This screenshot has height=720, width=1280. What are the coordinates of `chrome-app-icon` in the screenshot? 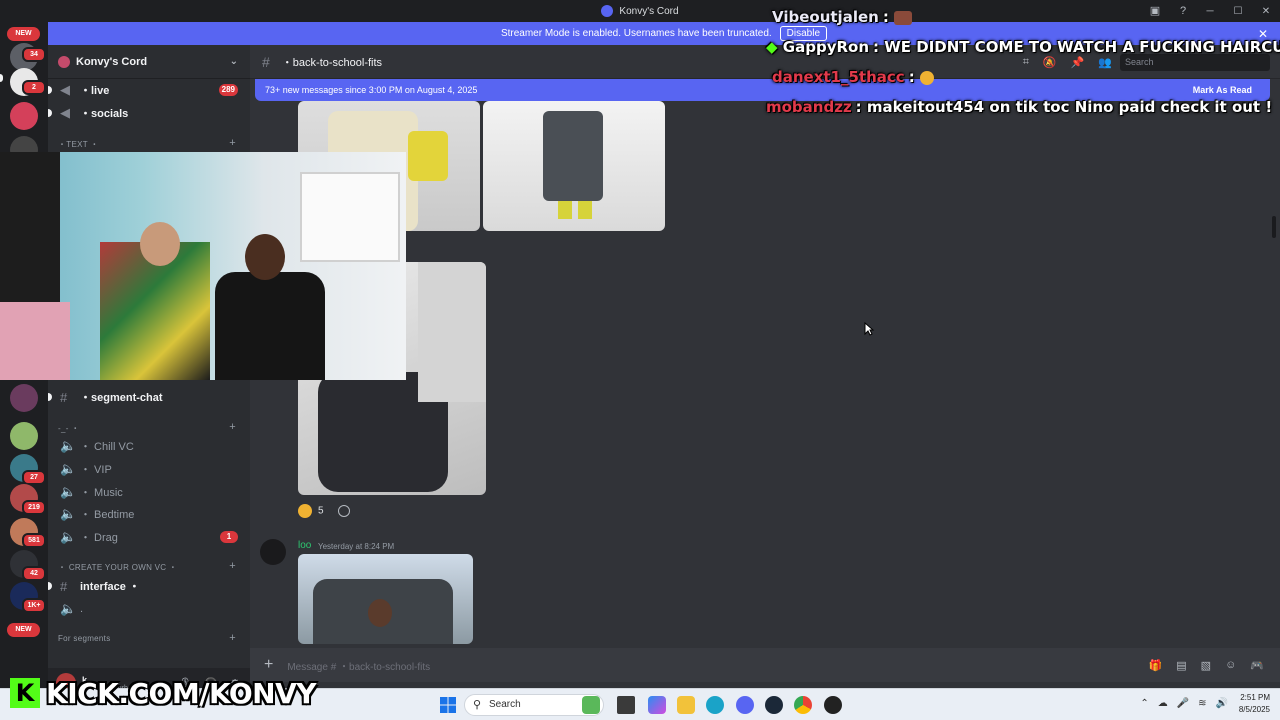 It's located at (803, 705).